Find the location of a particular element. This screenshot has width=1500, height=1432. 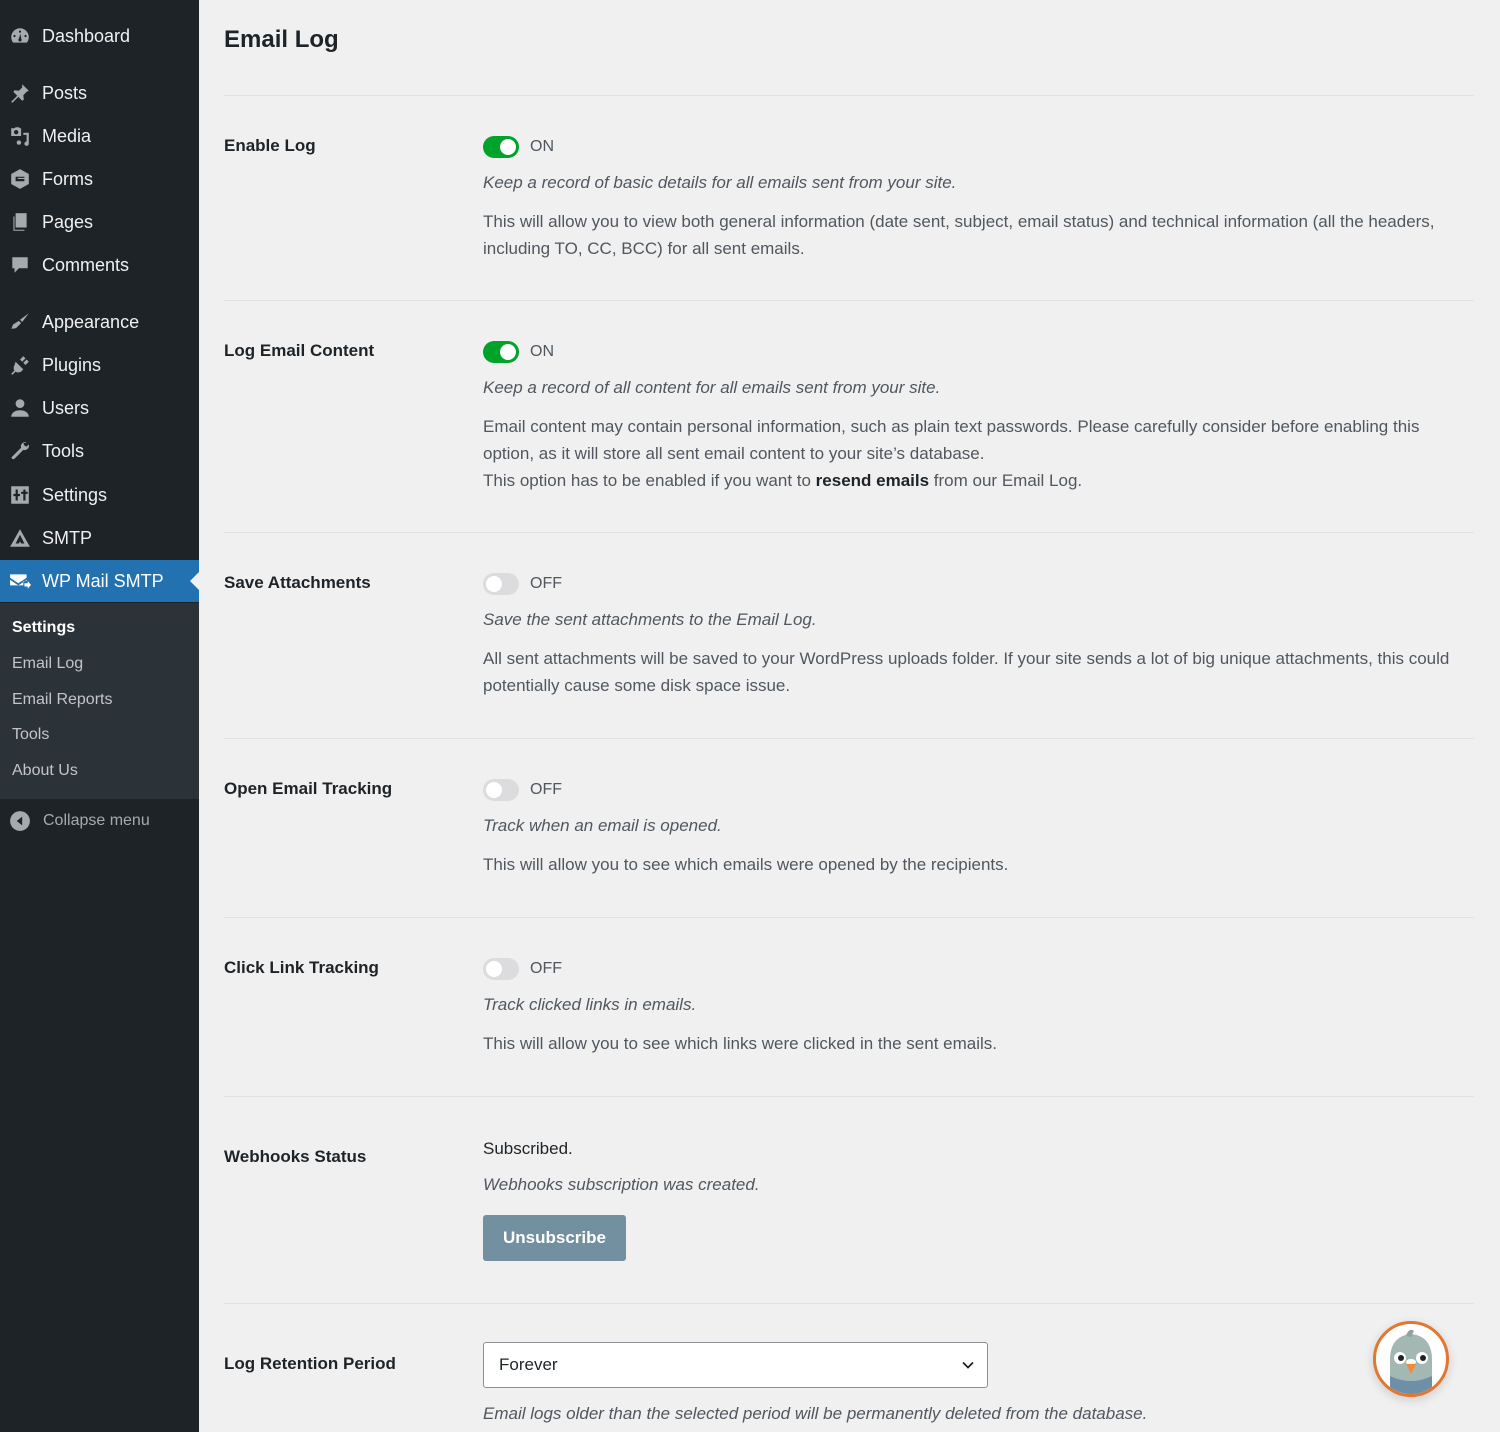

sidebar-item-forms: Forms is located at coordinates (99, 179).